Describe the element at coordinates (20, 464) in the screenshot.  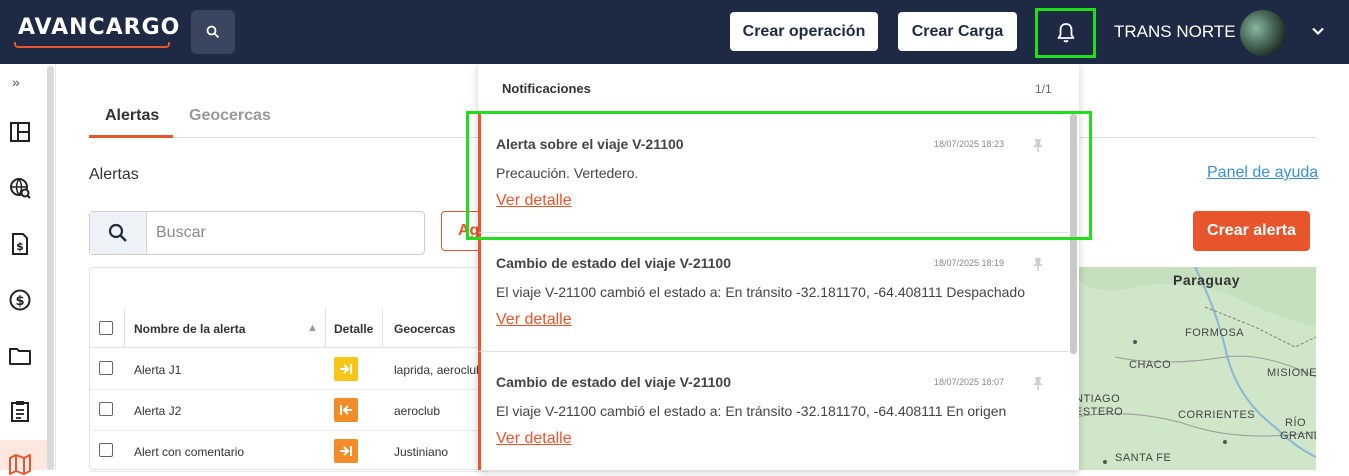
I see `map-icon` at that location.